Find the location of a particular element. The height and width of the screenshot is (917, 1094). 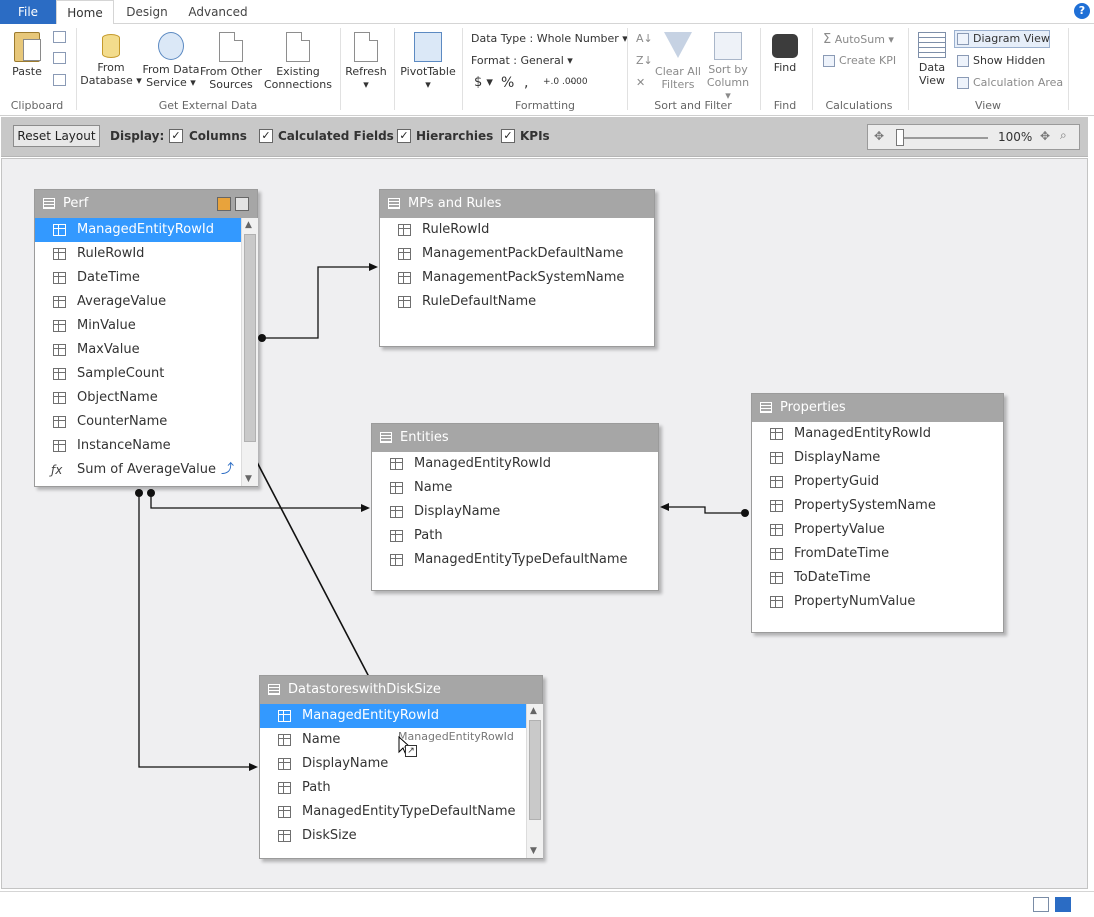

column-row: DateTime is located at coordinates (138, 278).